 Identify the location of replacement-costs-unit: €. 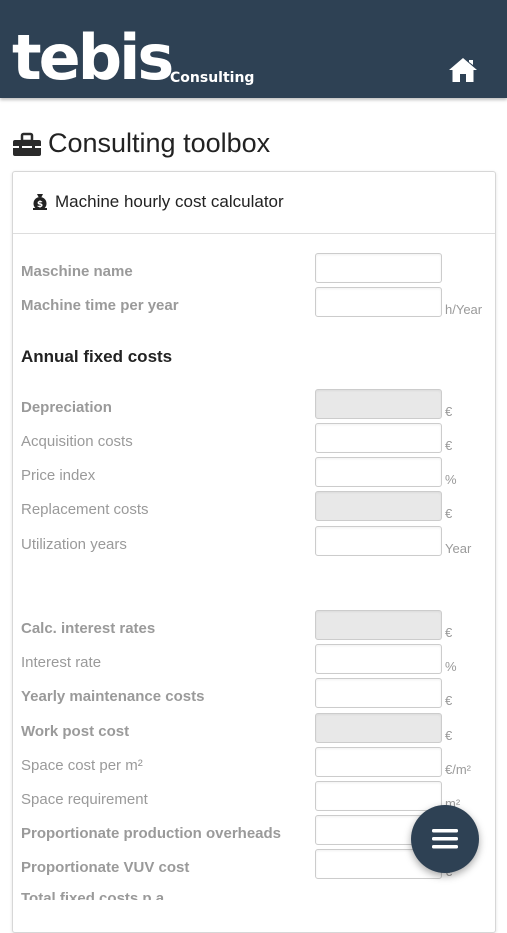
(449, 513).